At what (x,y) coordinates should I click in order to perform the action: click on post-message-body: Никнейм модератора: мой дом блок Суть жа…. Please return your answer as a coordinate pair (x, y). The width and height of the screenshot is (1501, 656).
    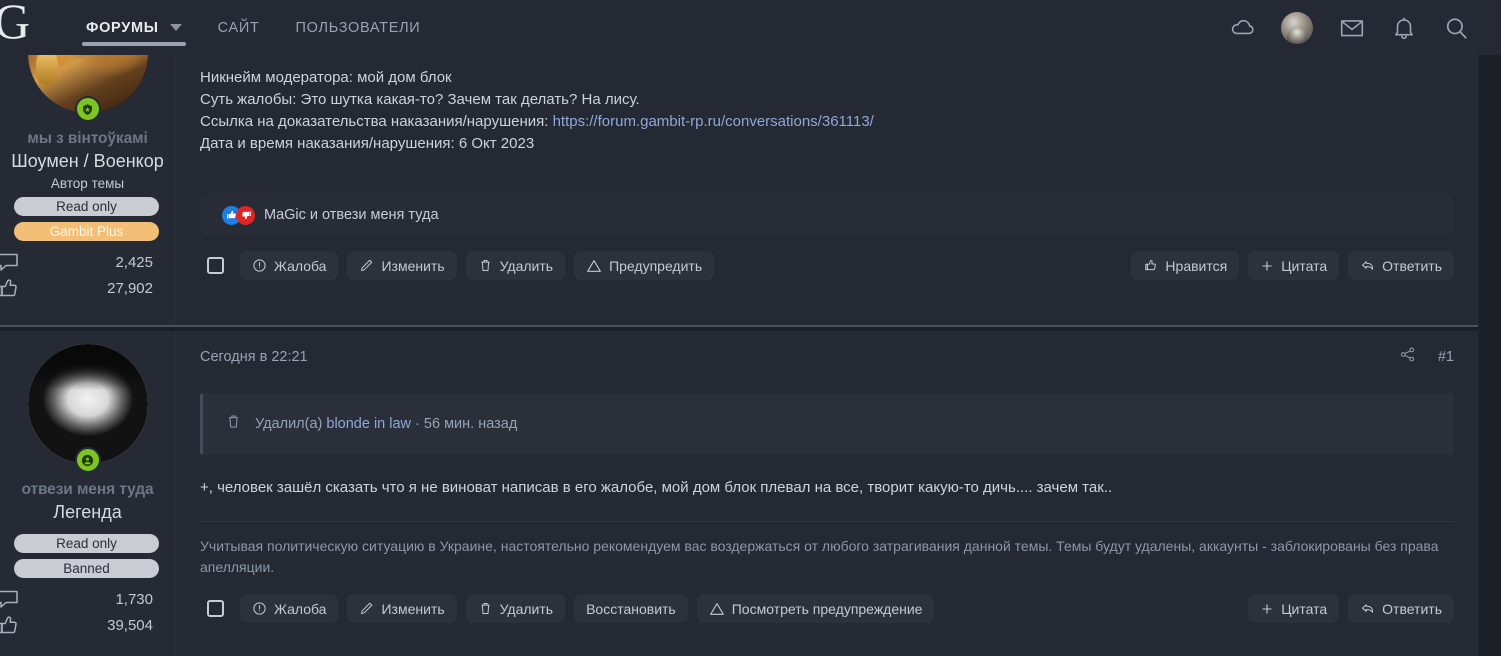
    Looking at the image, I should click on (827, 105).